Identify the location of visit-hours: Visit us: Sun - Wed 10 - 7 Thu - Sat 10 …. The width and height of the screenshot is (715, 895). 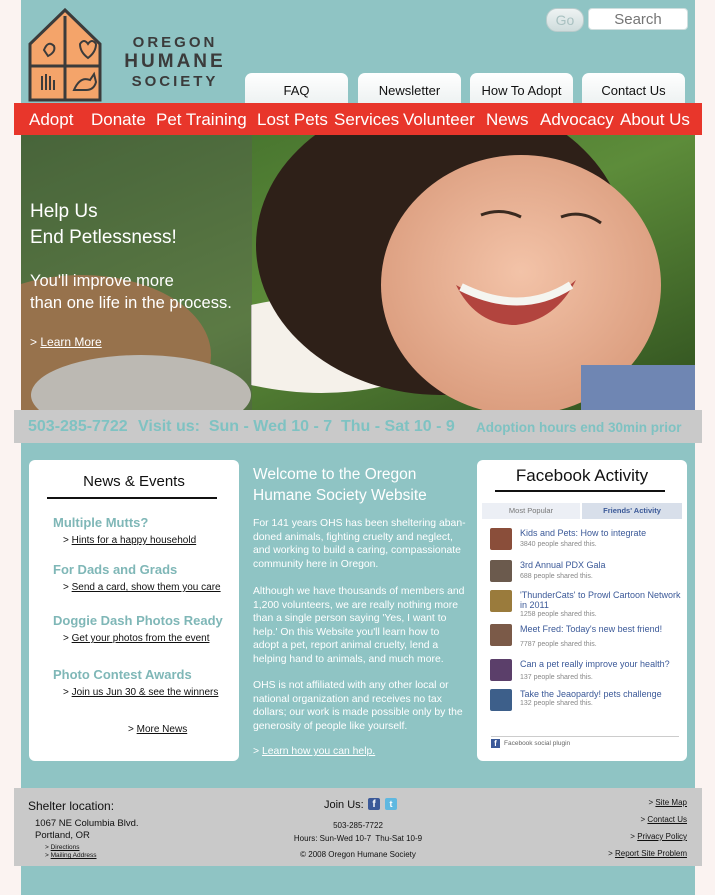
(296, 426).